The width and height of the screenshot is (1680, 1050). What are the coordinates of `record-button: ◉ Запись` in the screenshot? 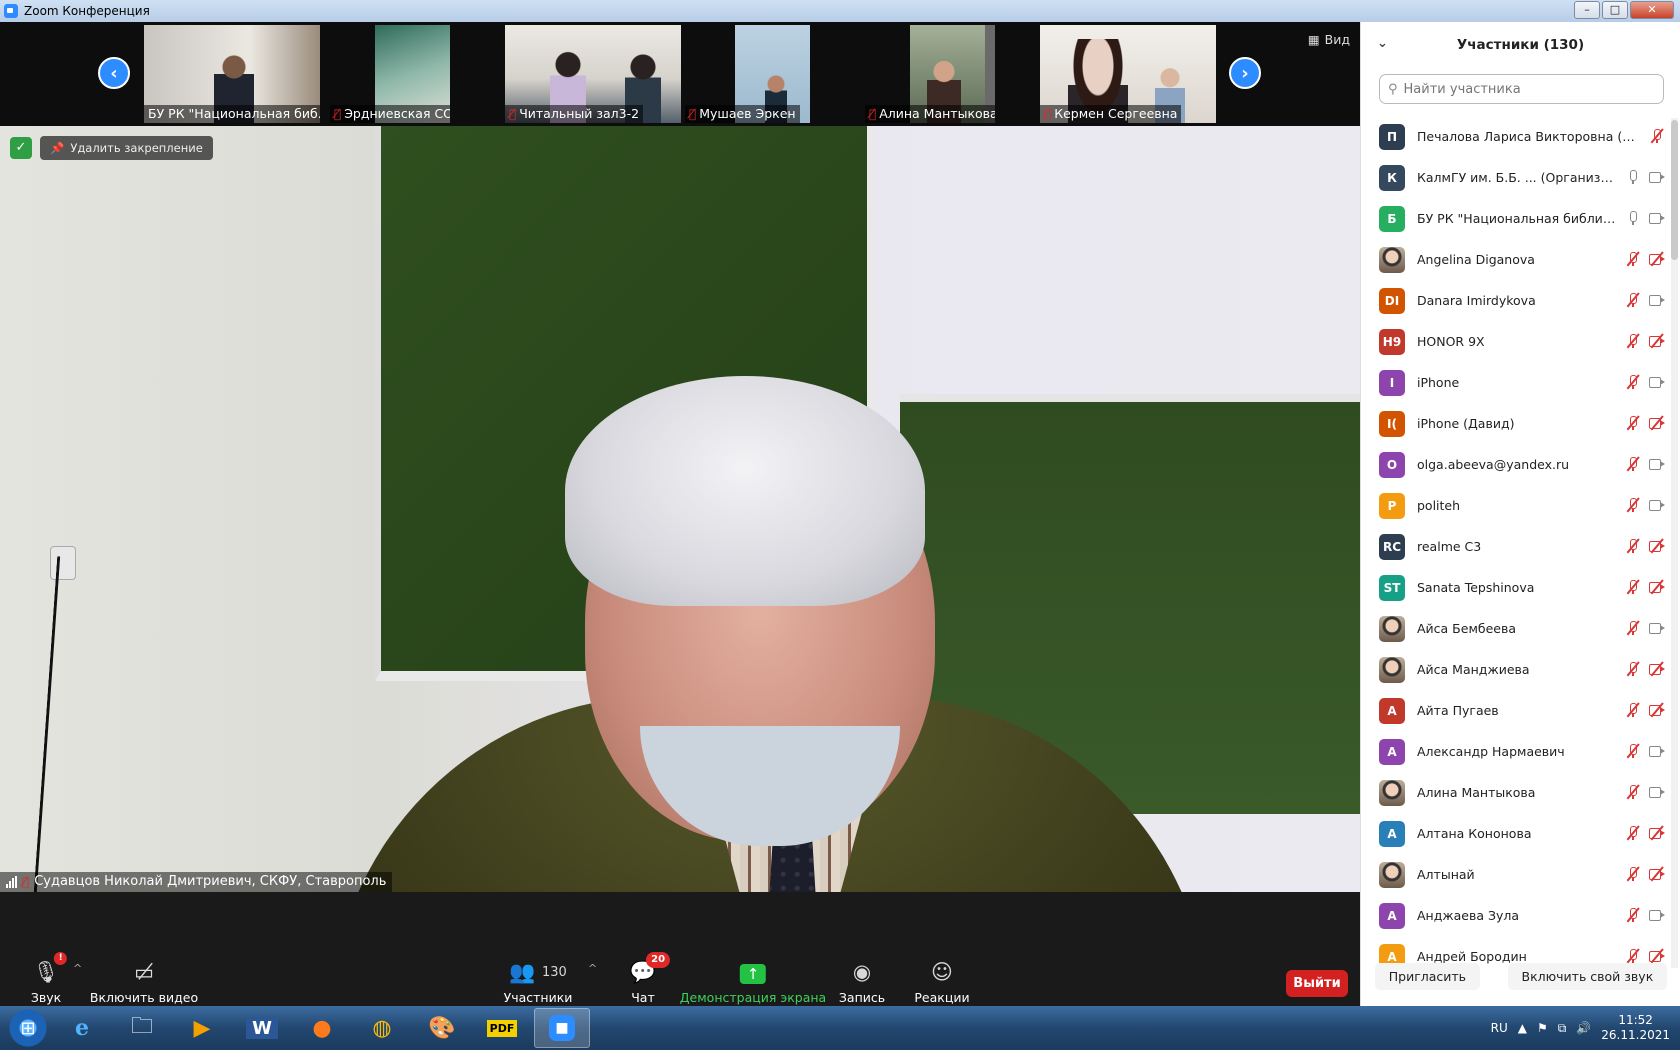 It's located at (862, 982).